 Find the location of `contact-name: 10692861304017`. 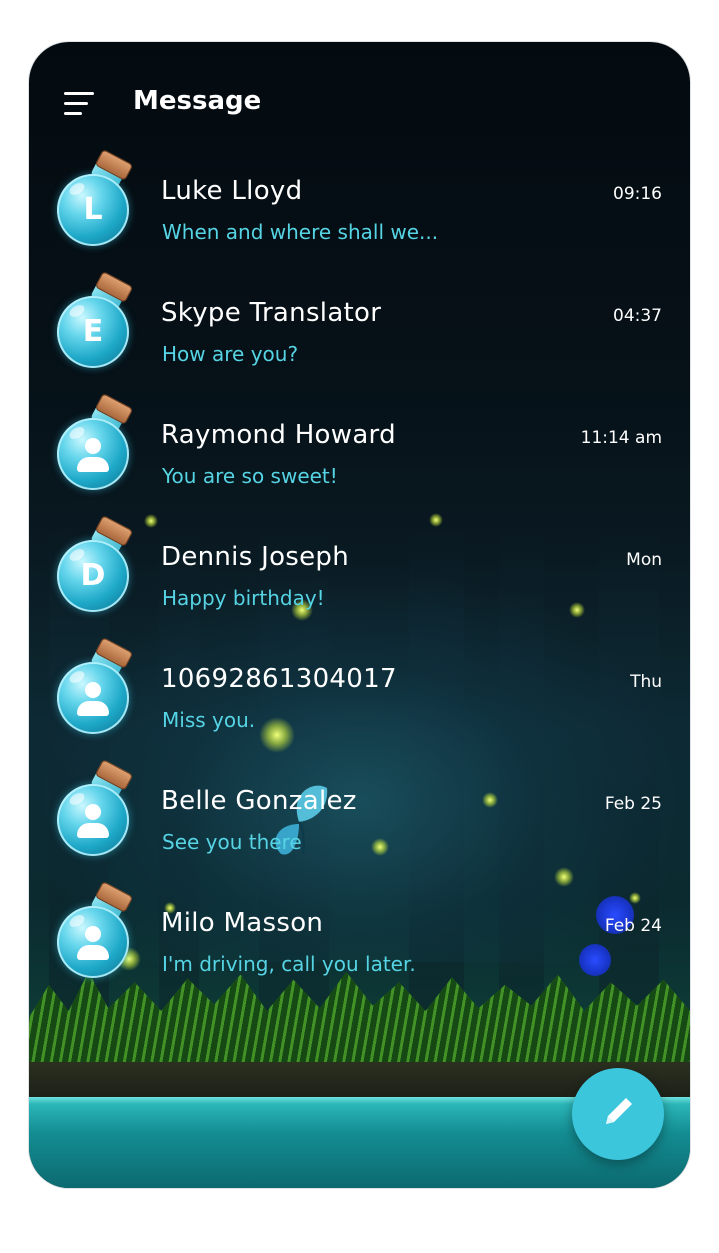

contact-name: 10692861304017 is located at coordinates (279, 679).